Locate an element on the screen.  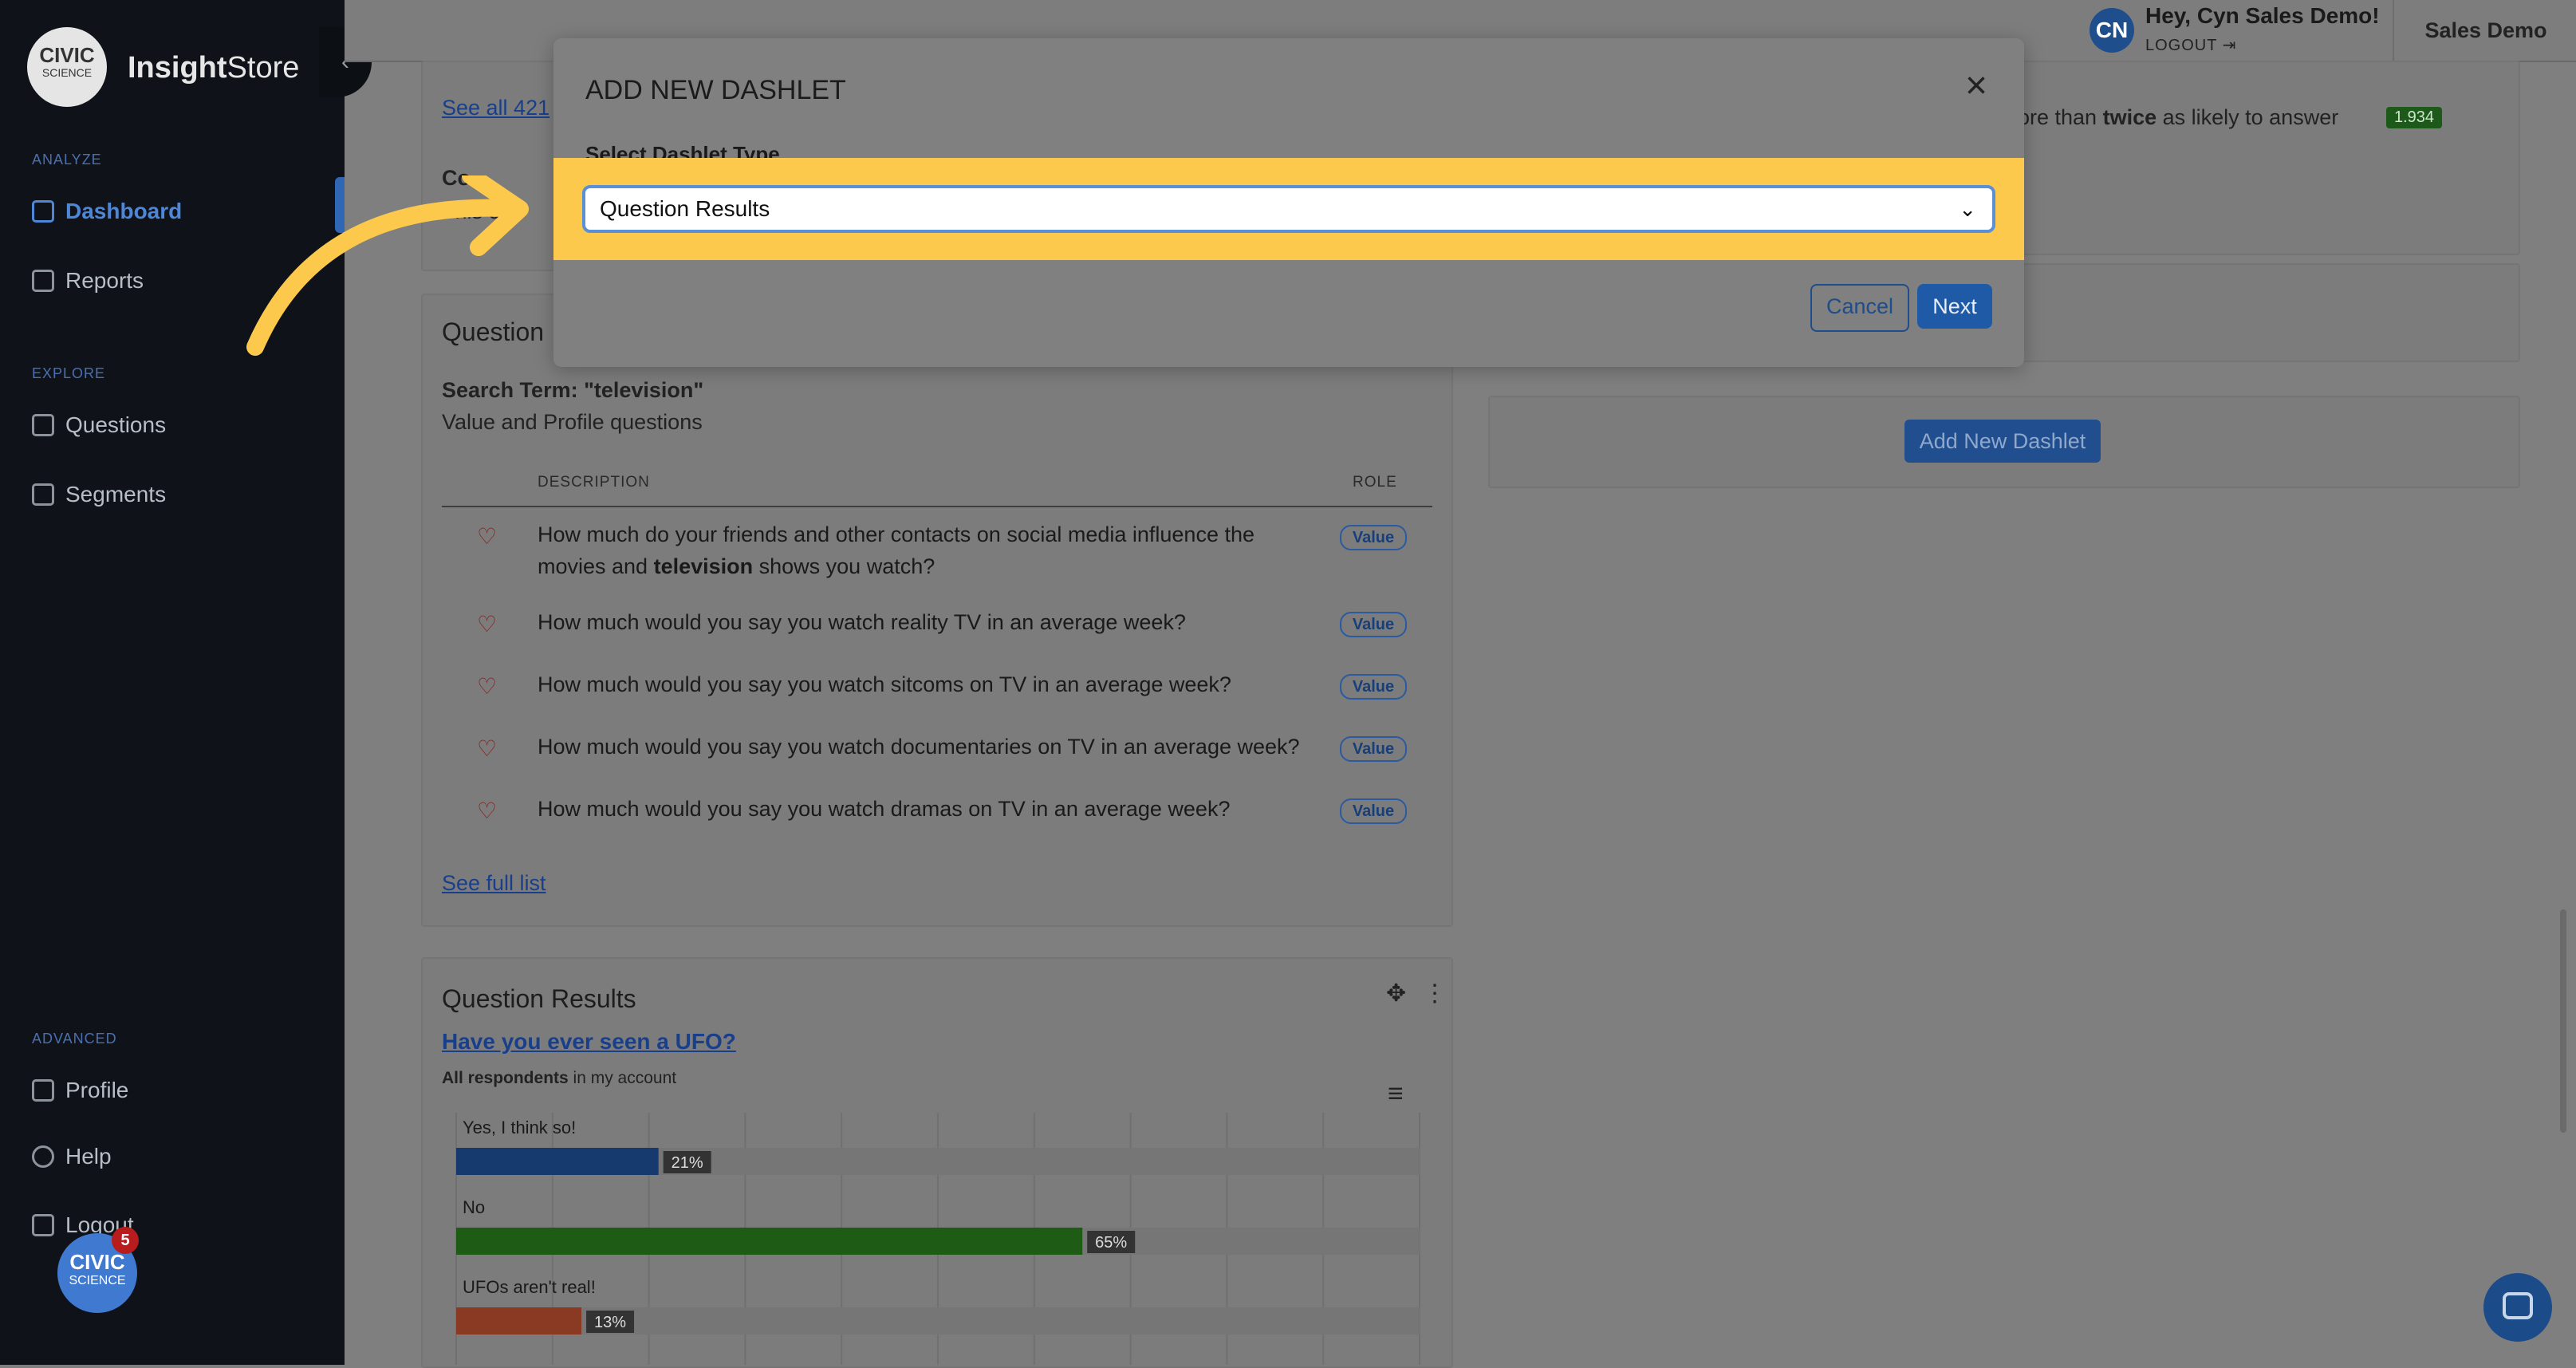
add-new-dashlet-button: Add New Dashlet is located at coordinates (2002, 442).